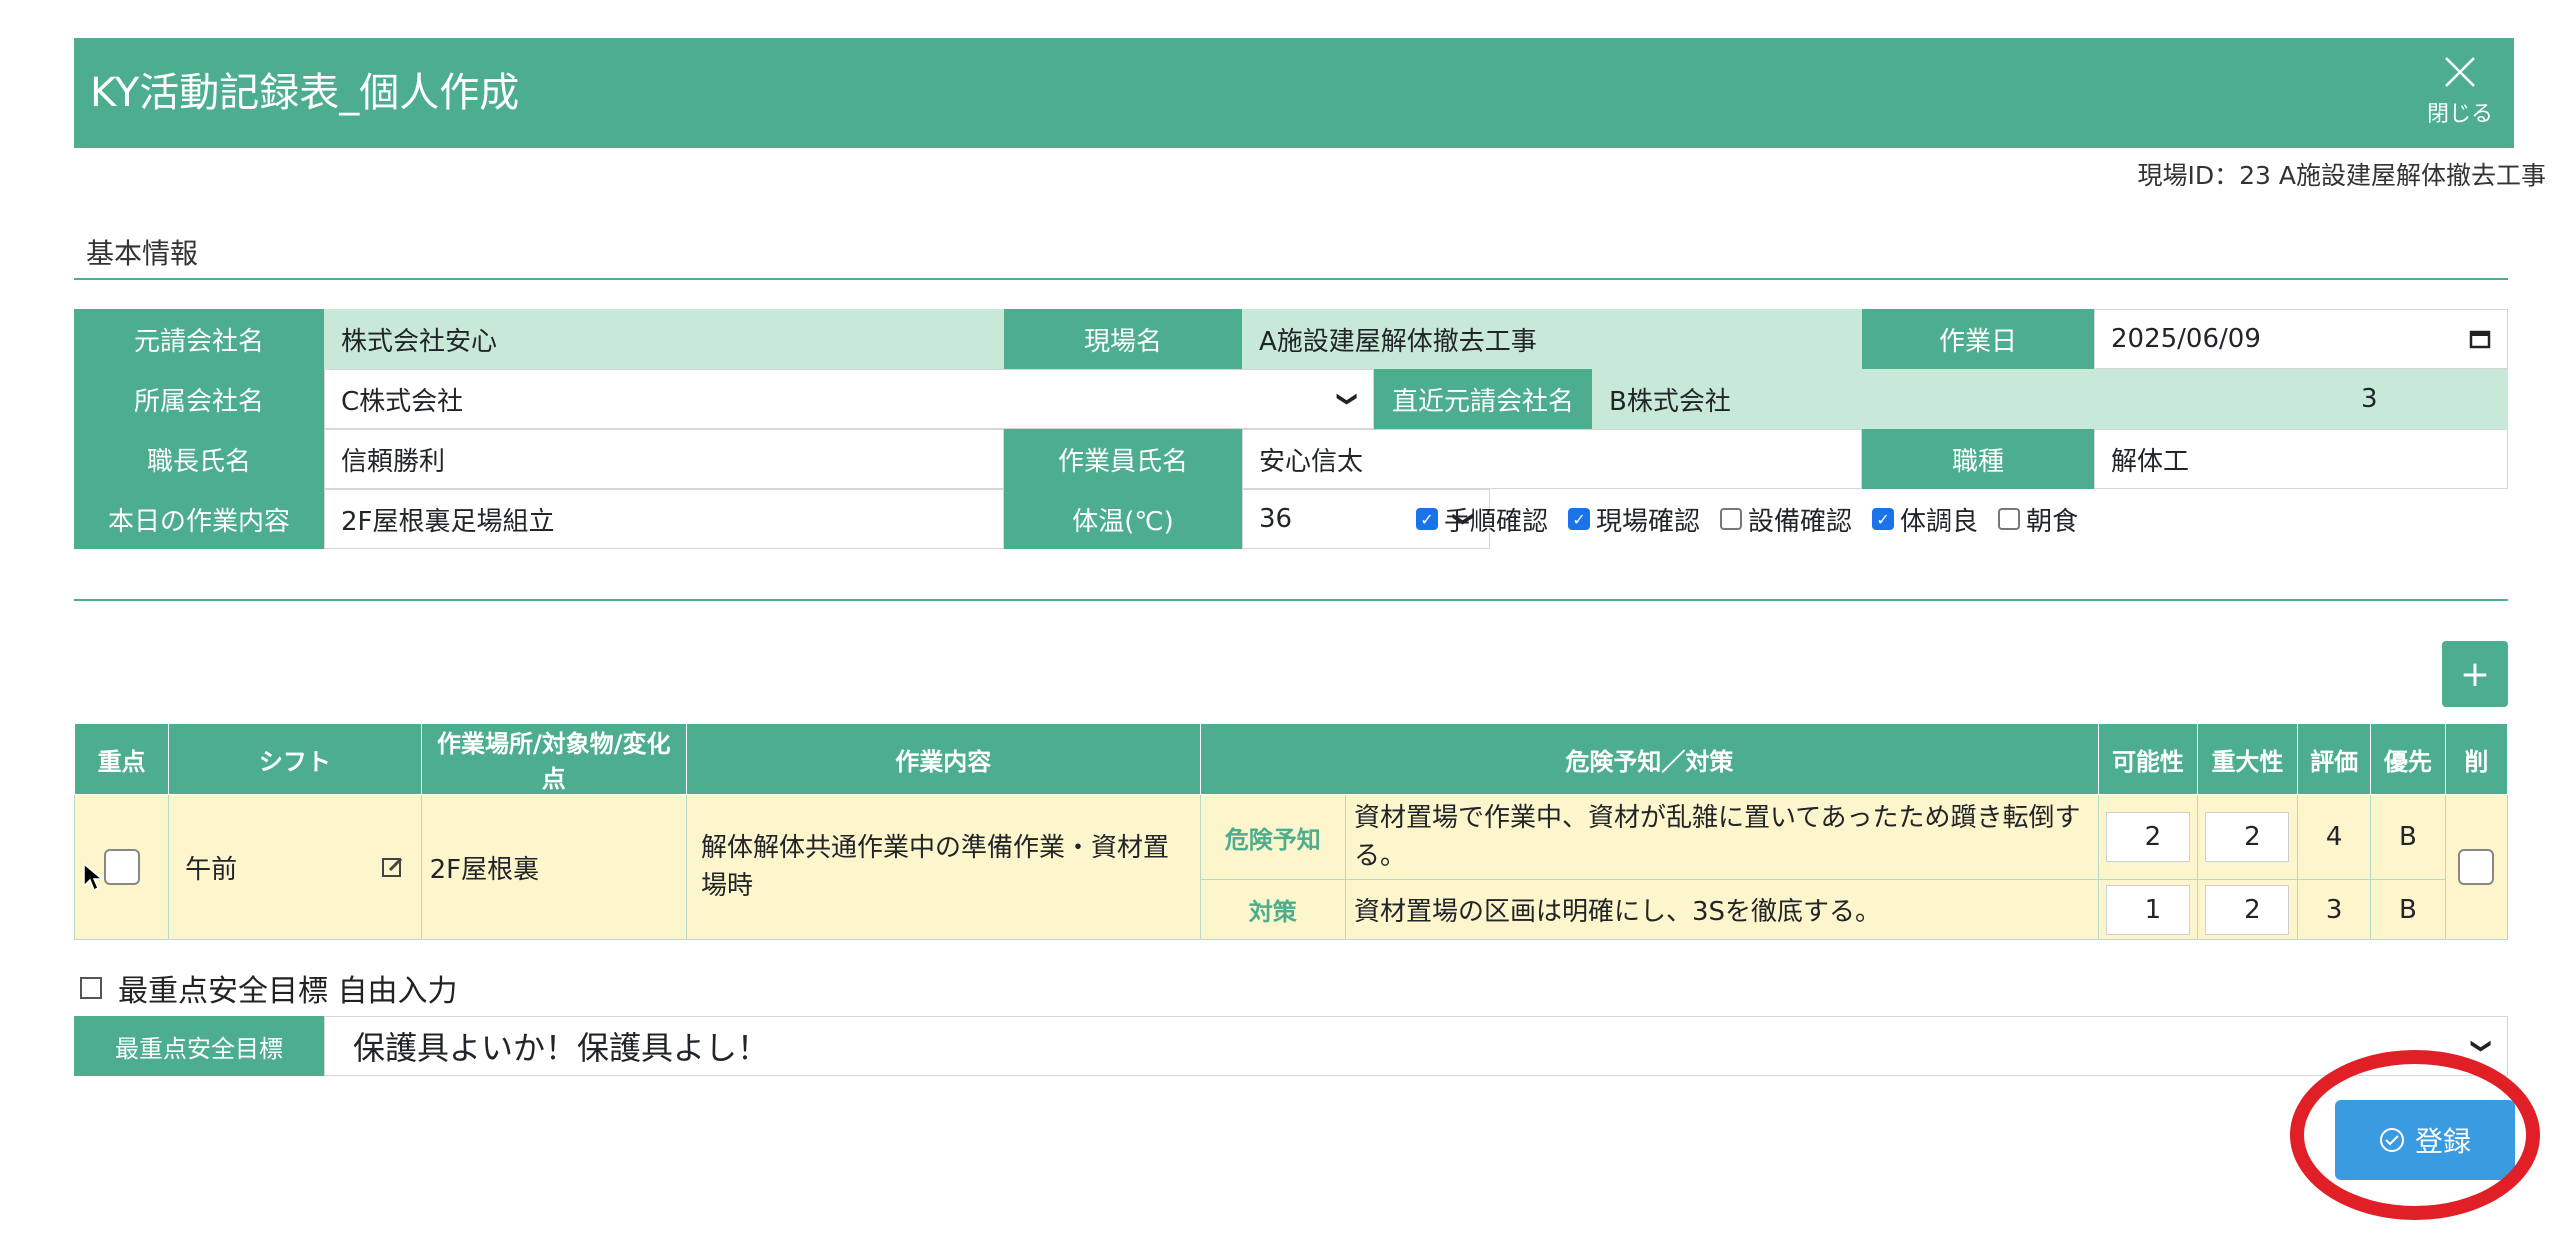 This screenshot has width=2560, height=1252. What do you see at coordinates (2186, 339) in the screenshot?
I see `work-date-value: 2025/06/09` at bounding box center [2186, 339].